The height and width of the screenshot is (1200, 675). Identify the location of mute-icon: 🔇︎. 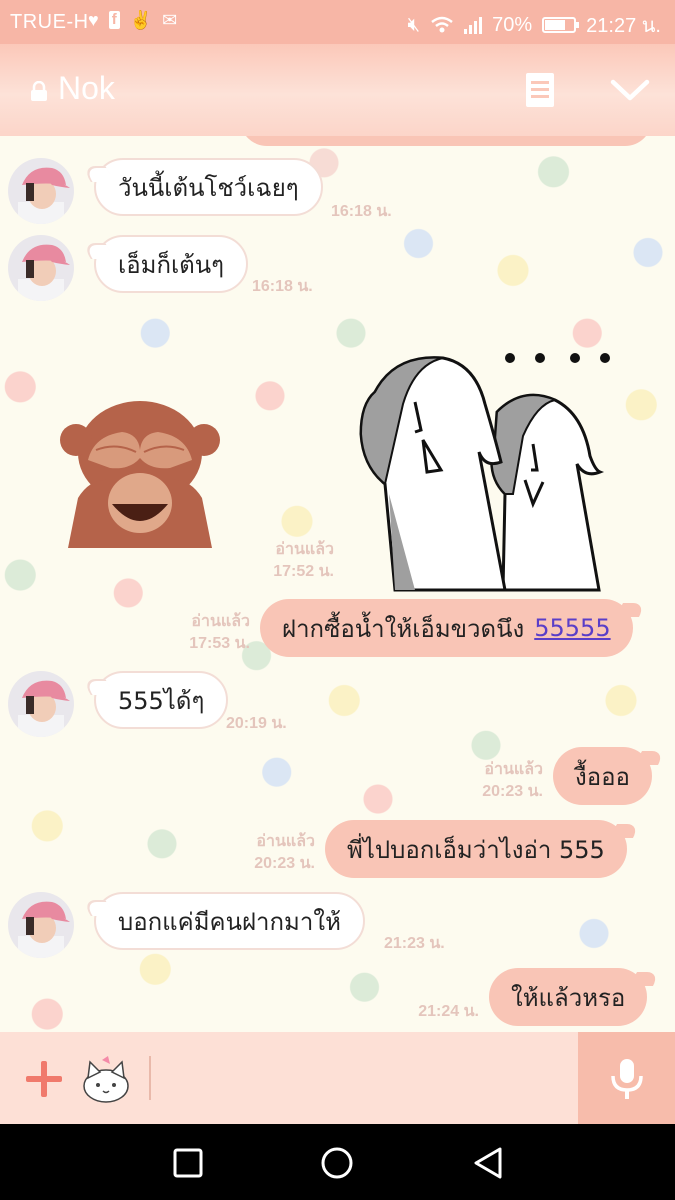
(414, 24).